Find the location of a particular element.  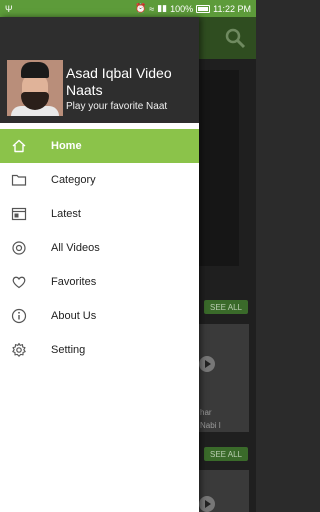

play-icon is located at coordinates (207, 364).